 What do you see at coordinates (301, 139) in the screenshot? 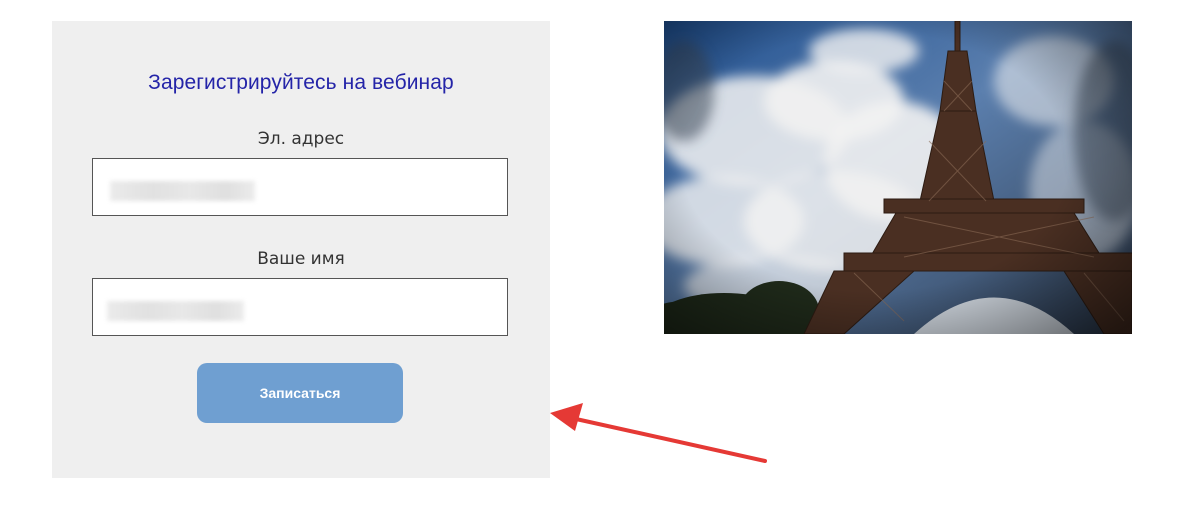
I see `email-label: Эл. адрес` at bounding box center [301, 139].